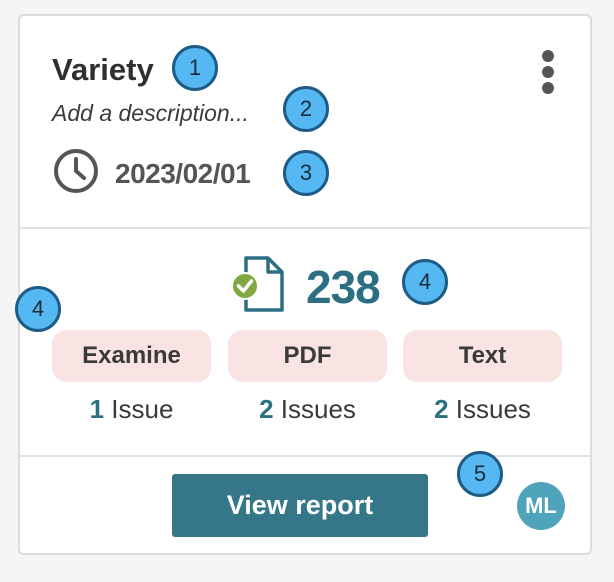 Image resolution: width=614 pixels, height=582 pixels. What do you see at coordinates (343, 286) in the screenshot?
I see `document-count: 238` at bounding box center [343, 286].